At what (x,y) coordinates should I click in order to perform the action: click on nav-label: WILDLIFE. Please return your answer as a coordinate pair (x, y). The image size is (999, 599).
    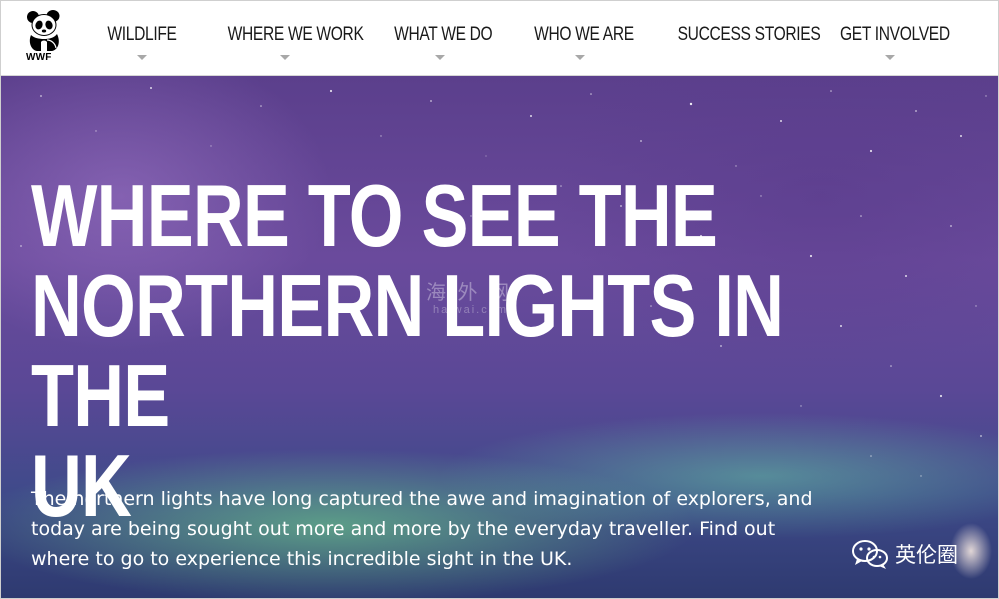
    Looking at the image, I should click on (142, 34).